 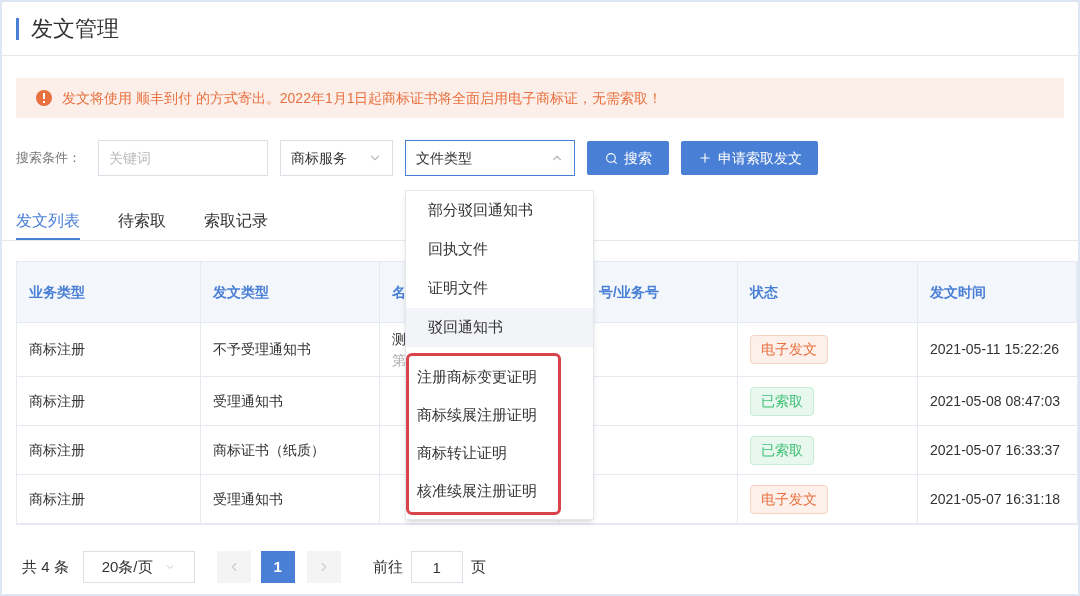 What do you see at coordinates (704, 158) in the screenshot?
I see `plus-icon` at bounding box center [704, 158].